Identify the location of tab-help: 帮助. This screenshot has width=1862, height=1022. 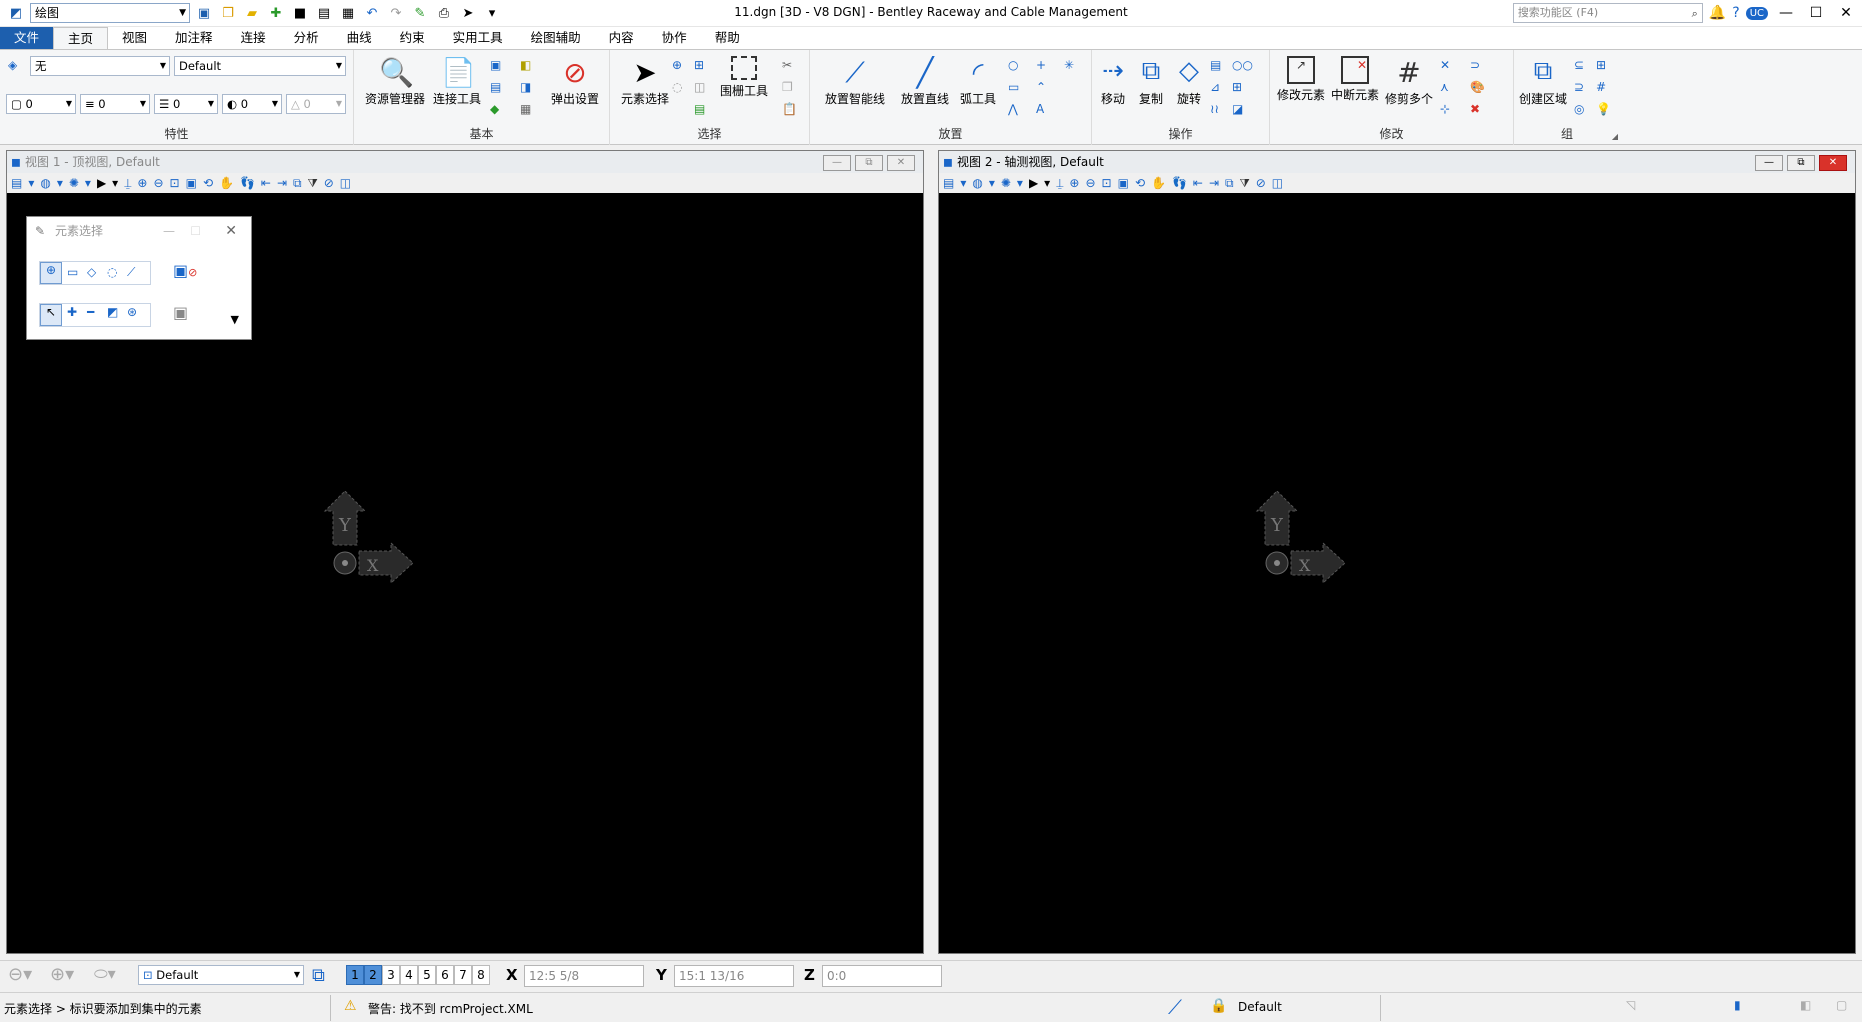
(727, 38).